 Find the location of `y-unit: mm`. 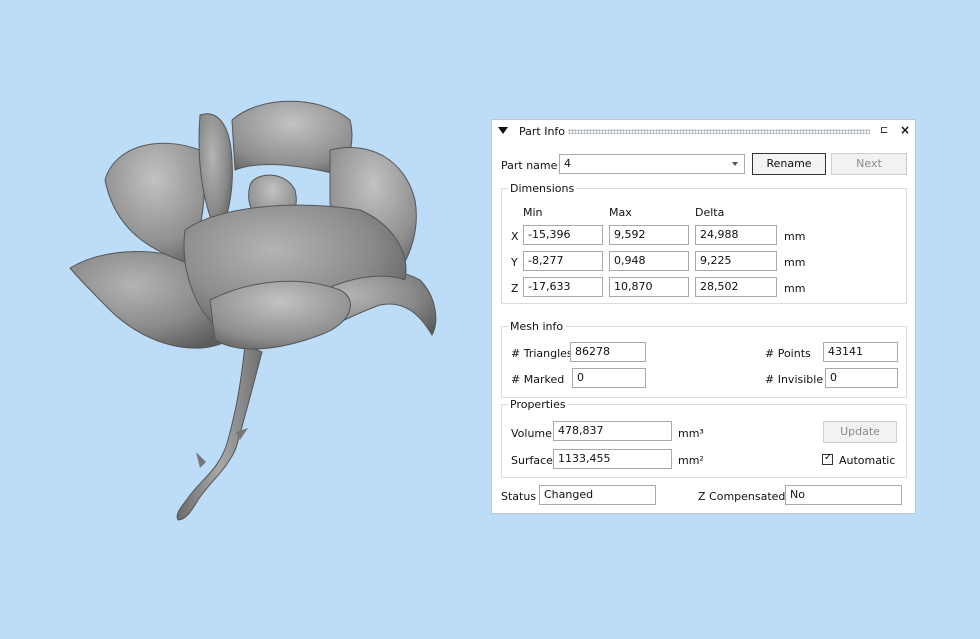

y-unit: mm is located at coordinates (795, 262).